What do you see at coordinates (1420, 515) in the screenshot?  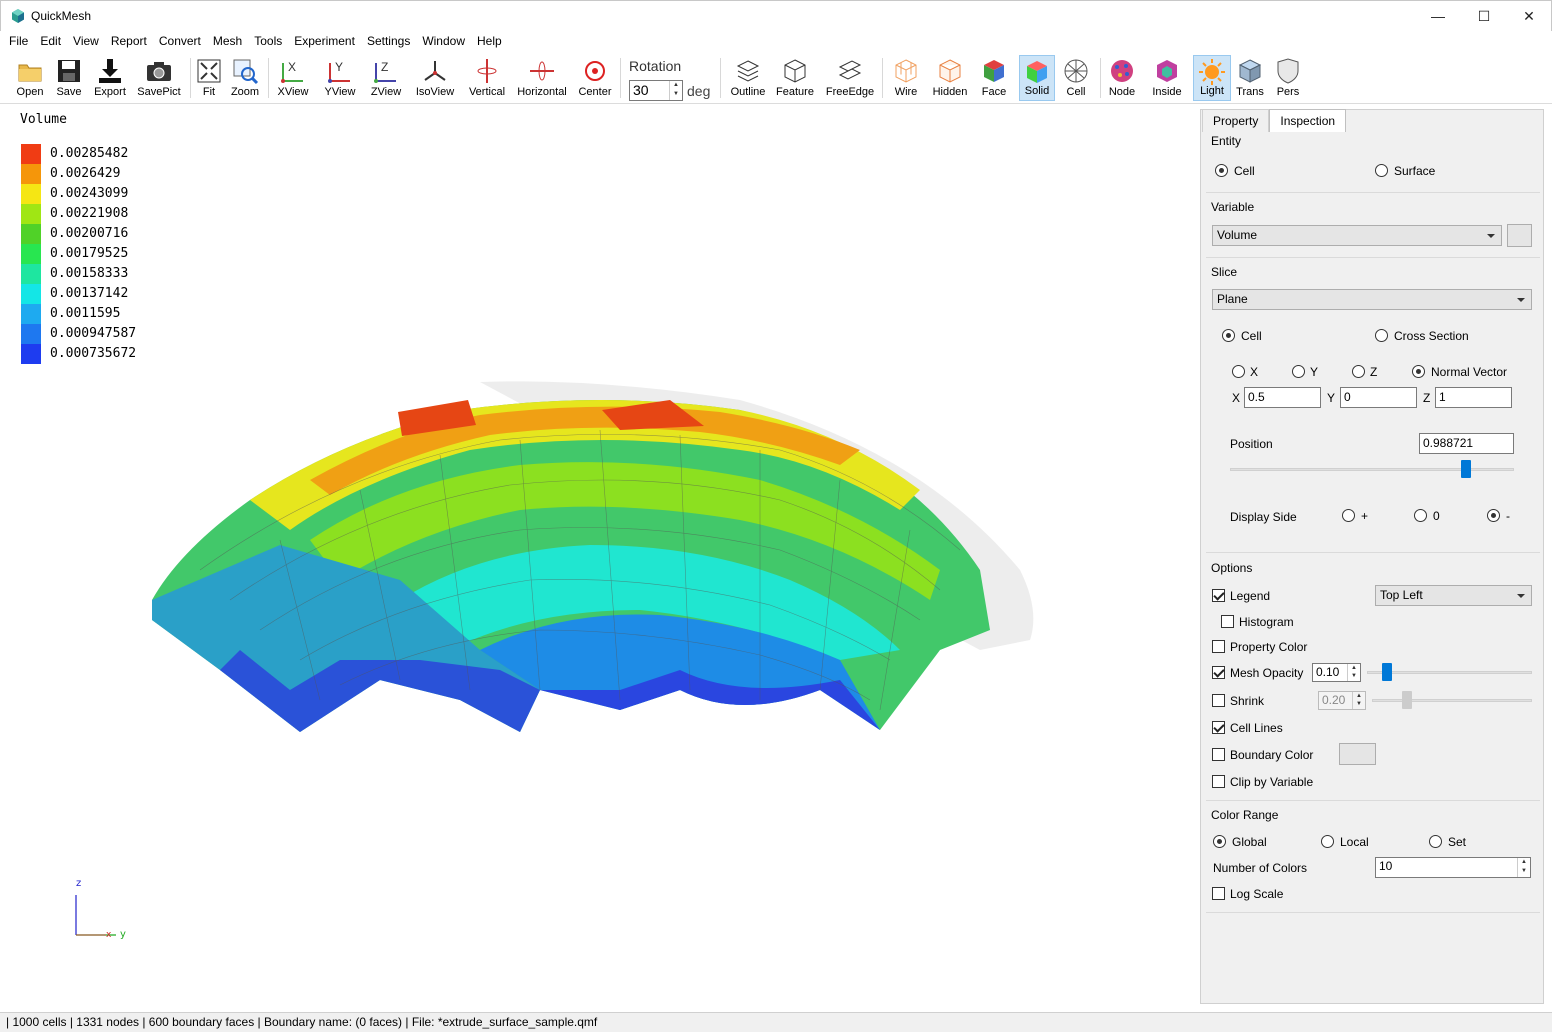 I see `display-side-zero-radio` at bounding box center [1420, 515].